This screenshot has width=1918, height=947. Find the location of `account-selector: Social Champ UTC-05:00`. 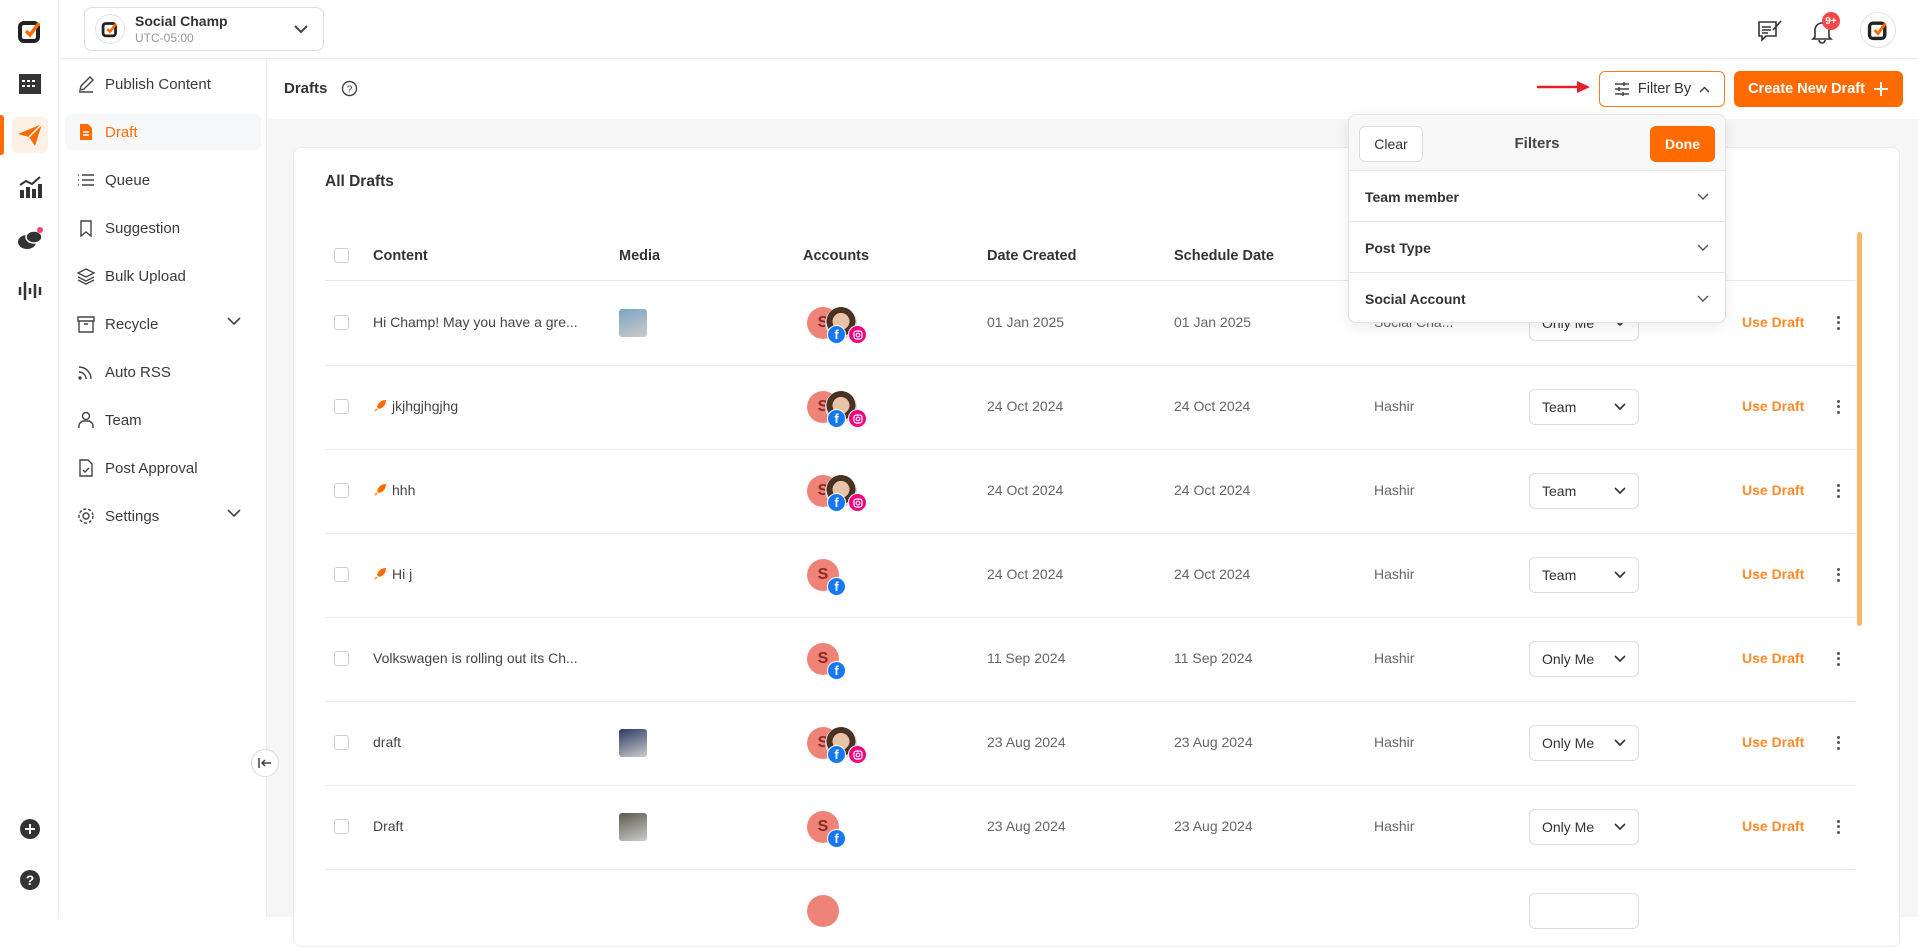

account-selector: Social Champ UTC-05:00 is located at coordinates (204, 29).